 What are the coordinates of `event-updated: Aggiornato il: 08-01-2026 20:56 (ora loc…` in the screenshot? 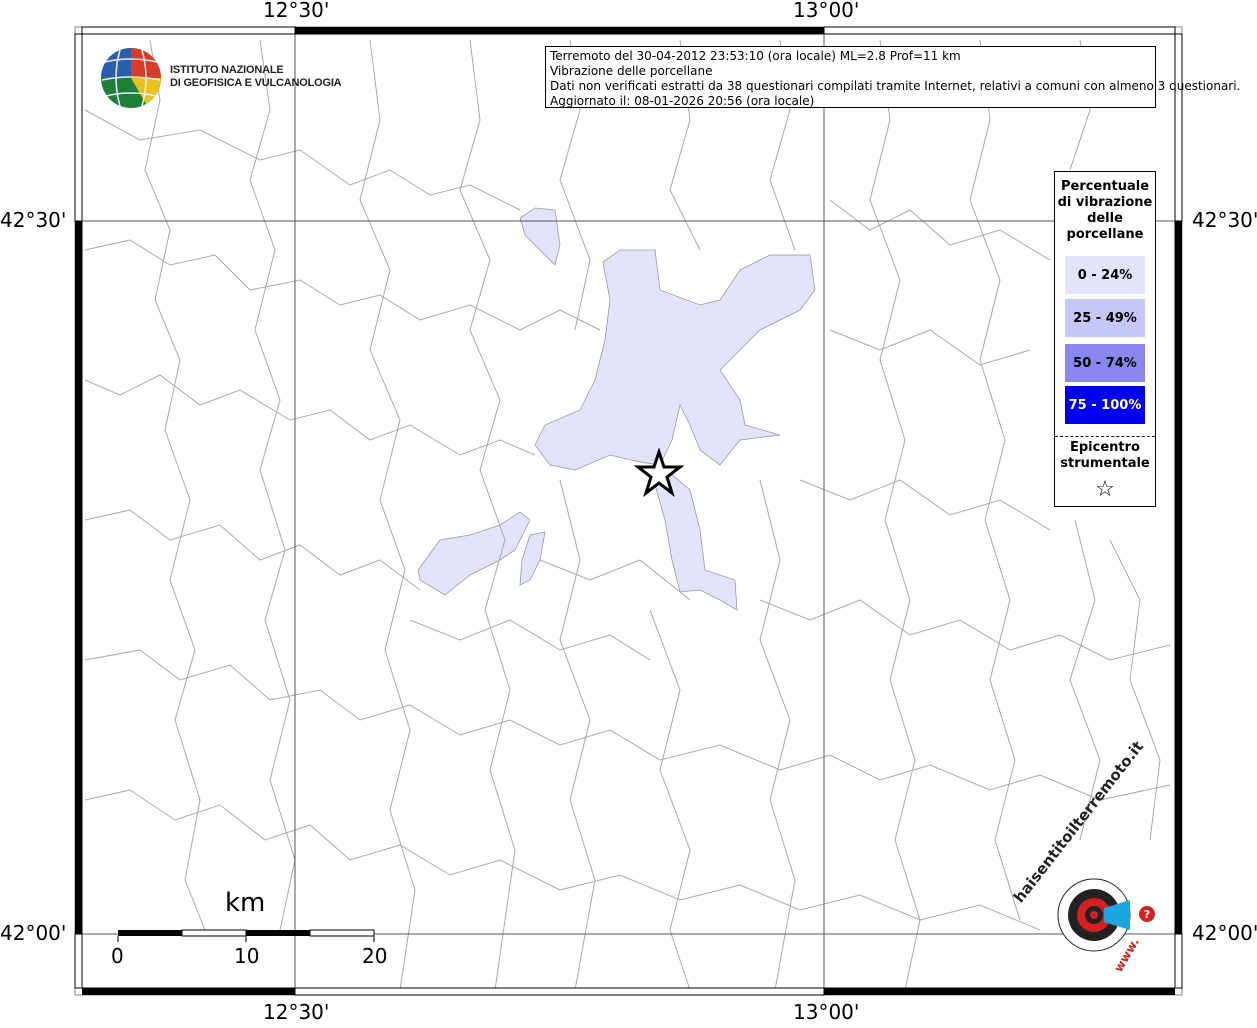 It's located at (682, 101).